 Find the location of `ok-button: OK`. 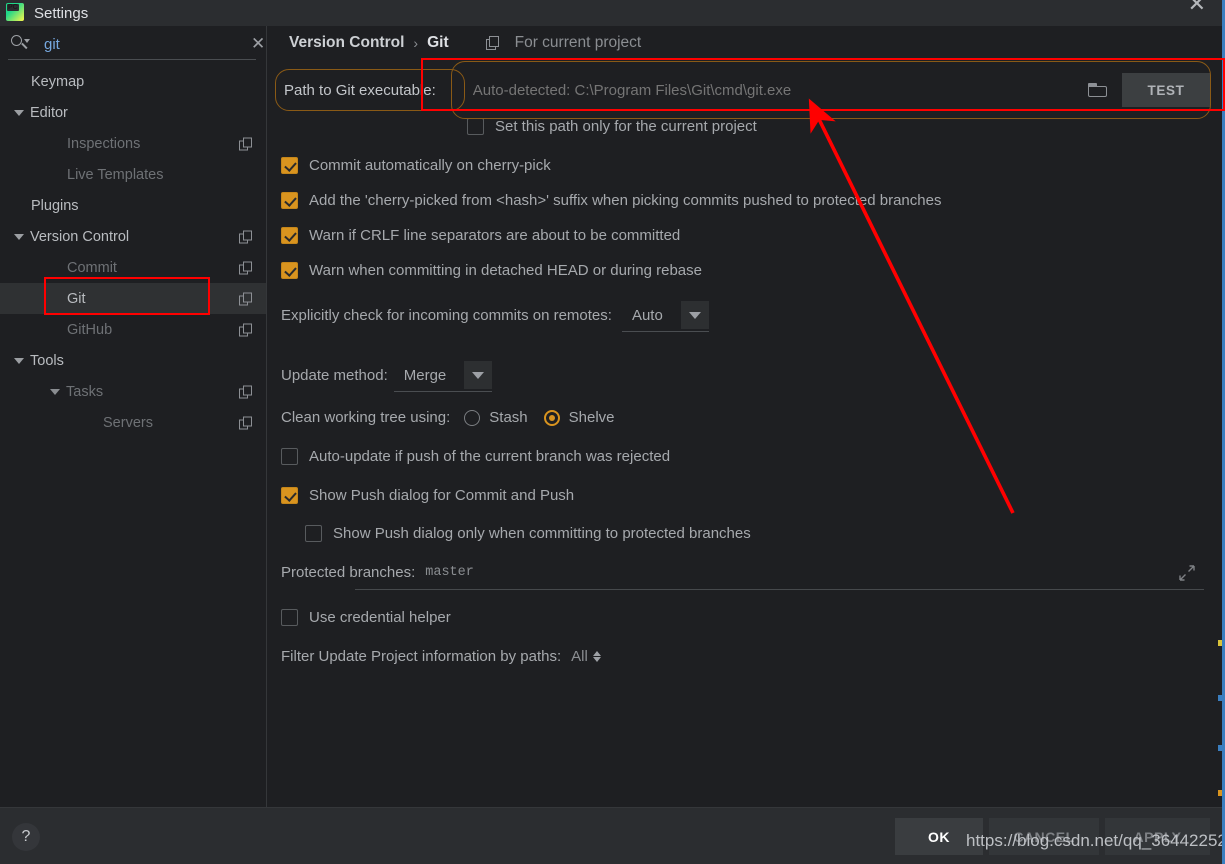

ok-button: OK is located at coordinates (939, 836).